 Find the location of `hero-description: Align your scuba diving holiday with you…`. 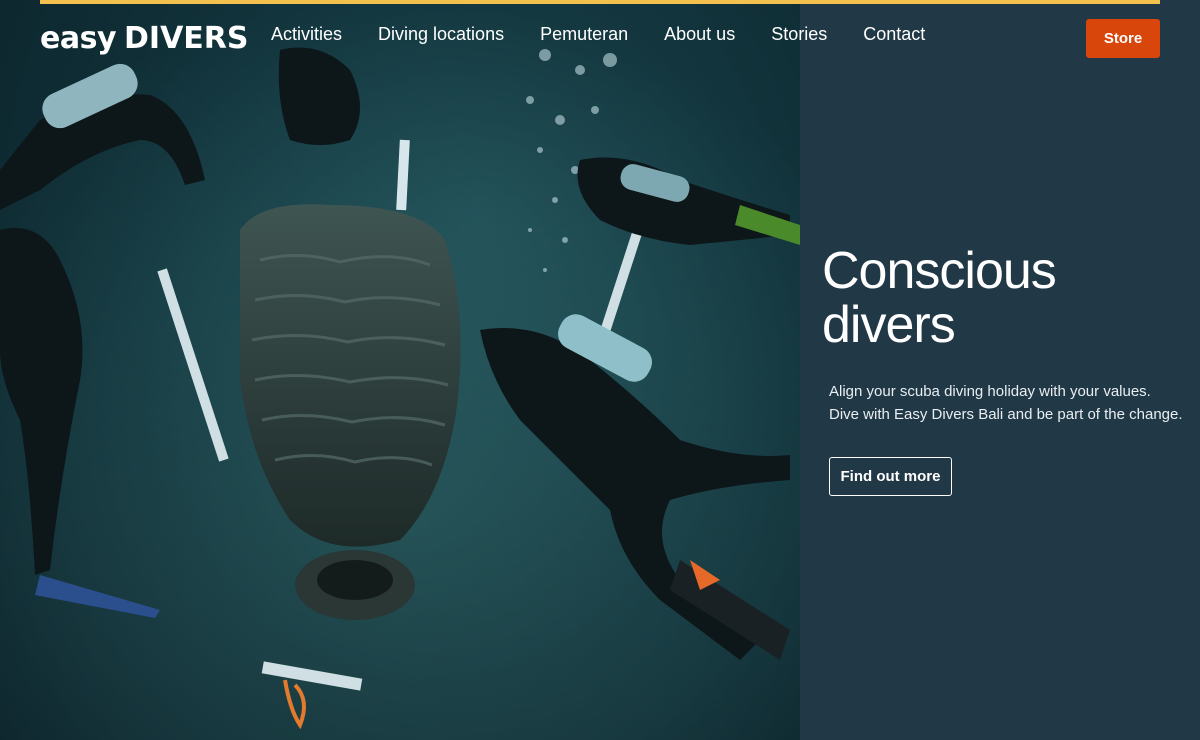

hero-description: Align your scuba diving holiday with you… is located at coordinates (1009, 403).